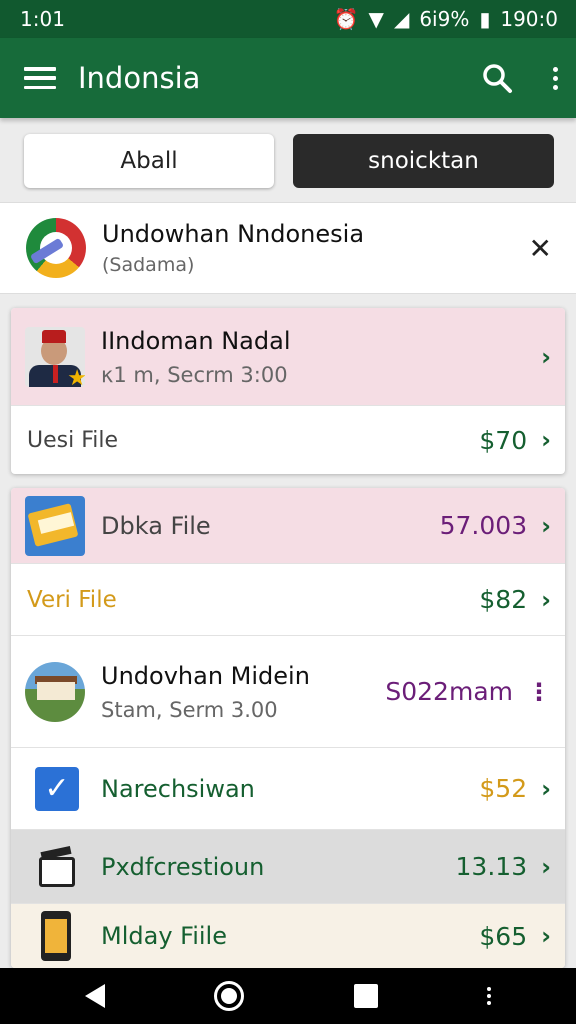  I want to click on filter-text: Undowhan Nndonesia (Sadama), so click(315, 248).